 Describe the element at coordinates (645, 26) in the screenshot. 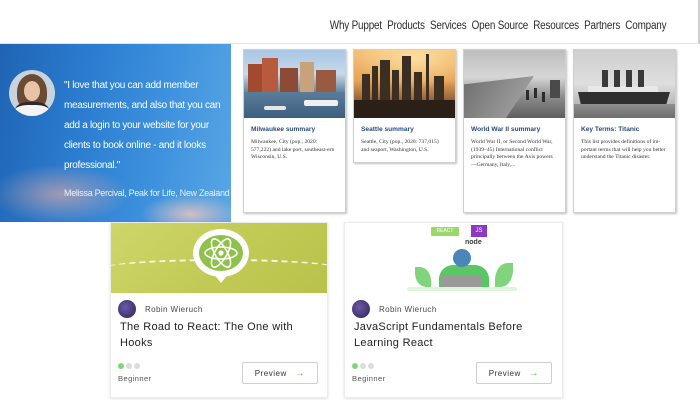

I see `nav-item-company: Company` at that location.